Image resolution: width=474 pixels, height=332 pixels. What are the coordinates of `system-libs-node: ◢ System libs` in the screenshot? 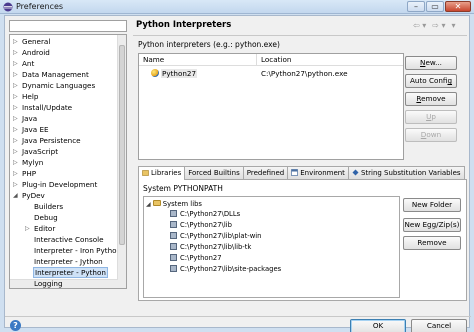 It's located at (174, 204).